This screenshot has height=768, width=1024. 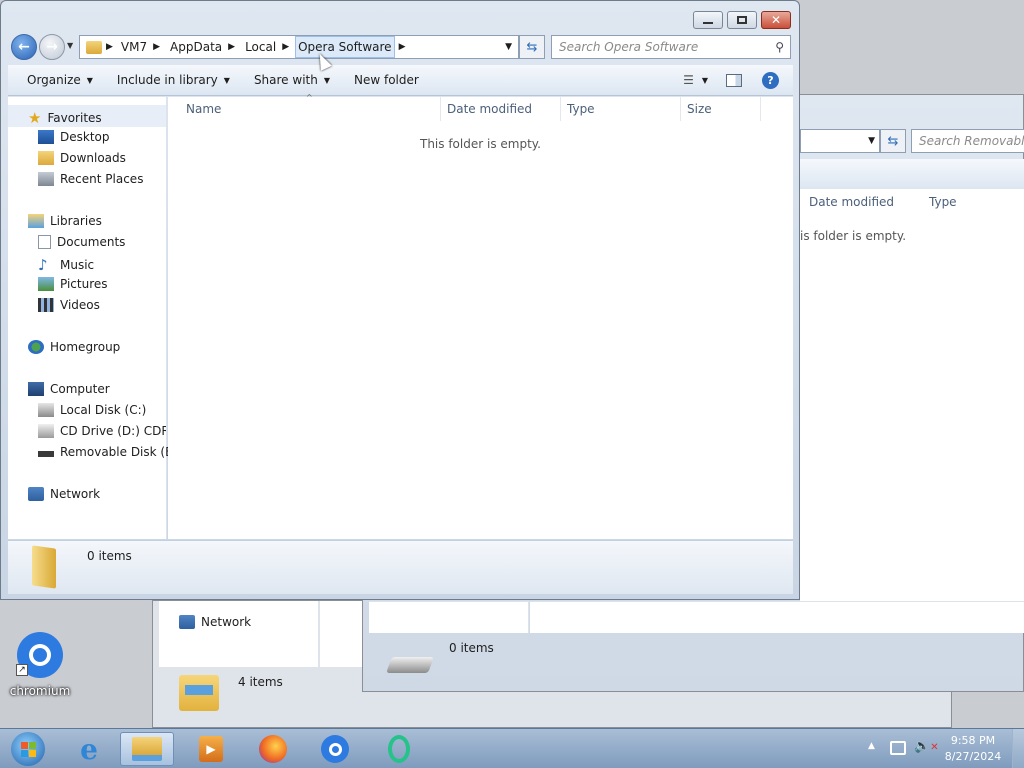 What do you see at coordinates (471, 648) in the screenshot?
I see `bg-right-status: 0 items` at bounding box center [471, 648].